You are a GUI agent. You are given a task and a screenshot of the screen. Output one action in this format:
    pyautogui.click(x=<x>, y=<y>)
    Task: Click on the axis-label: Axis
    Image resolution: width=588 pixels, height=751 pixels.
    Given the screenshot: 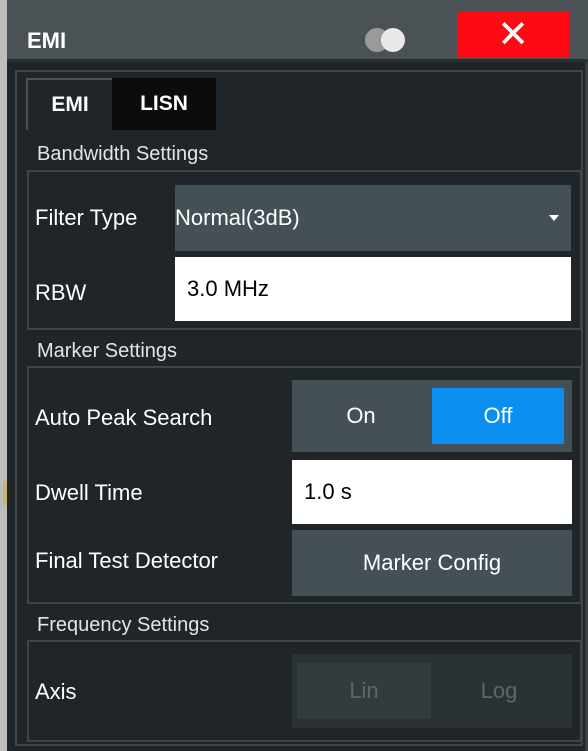 What is the action you would take?
    pyautogui.click(x=56, y=691)
    